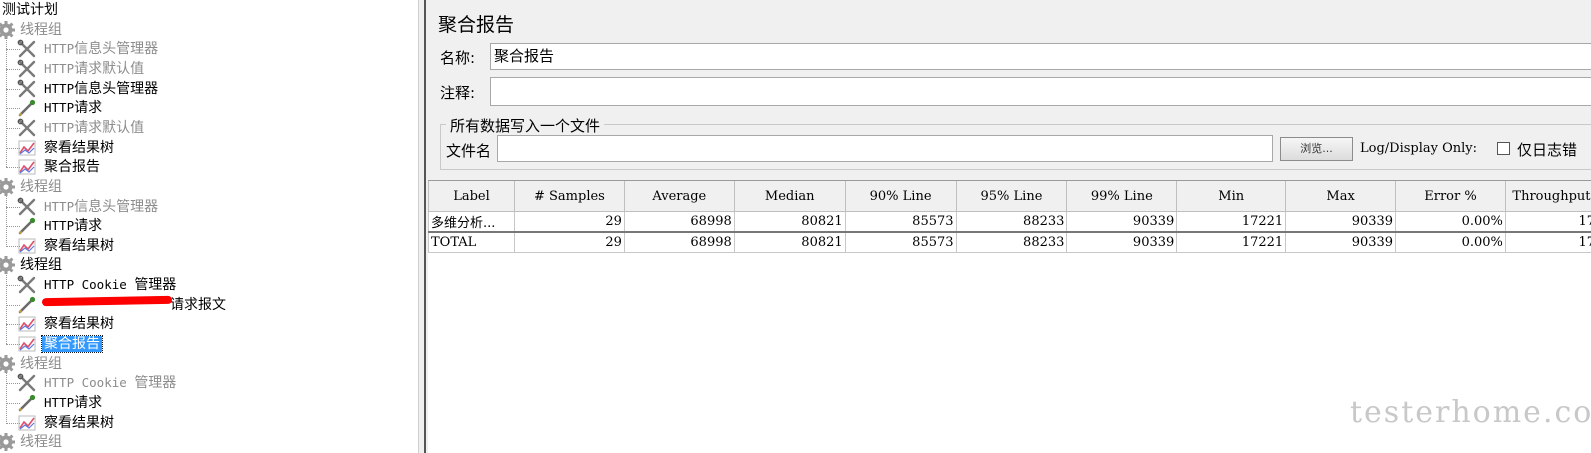 Image resolution: width=1591 pixels, height=453 pixels. I want to click on column-header: Average, so click(679, 196).